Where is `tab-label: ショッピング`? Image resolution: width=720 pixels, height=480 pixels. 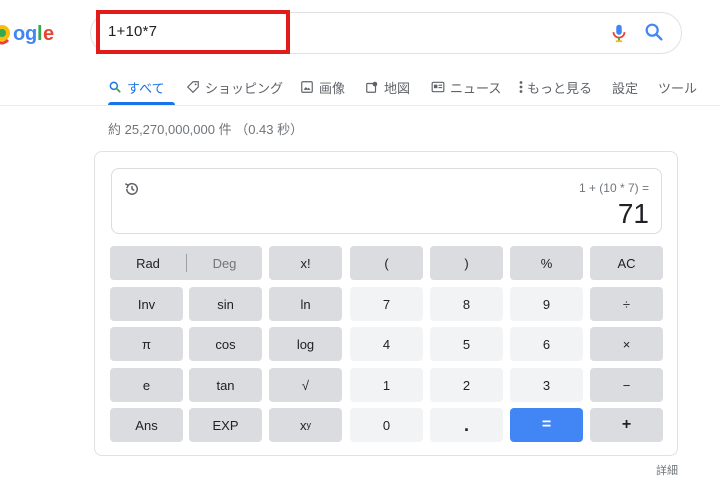
tab-label: ショッピング is located at coordinates (244, 88).